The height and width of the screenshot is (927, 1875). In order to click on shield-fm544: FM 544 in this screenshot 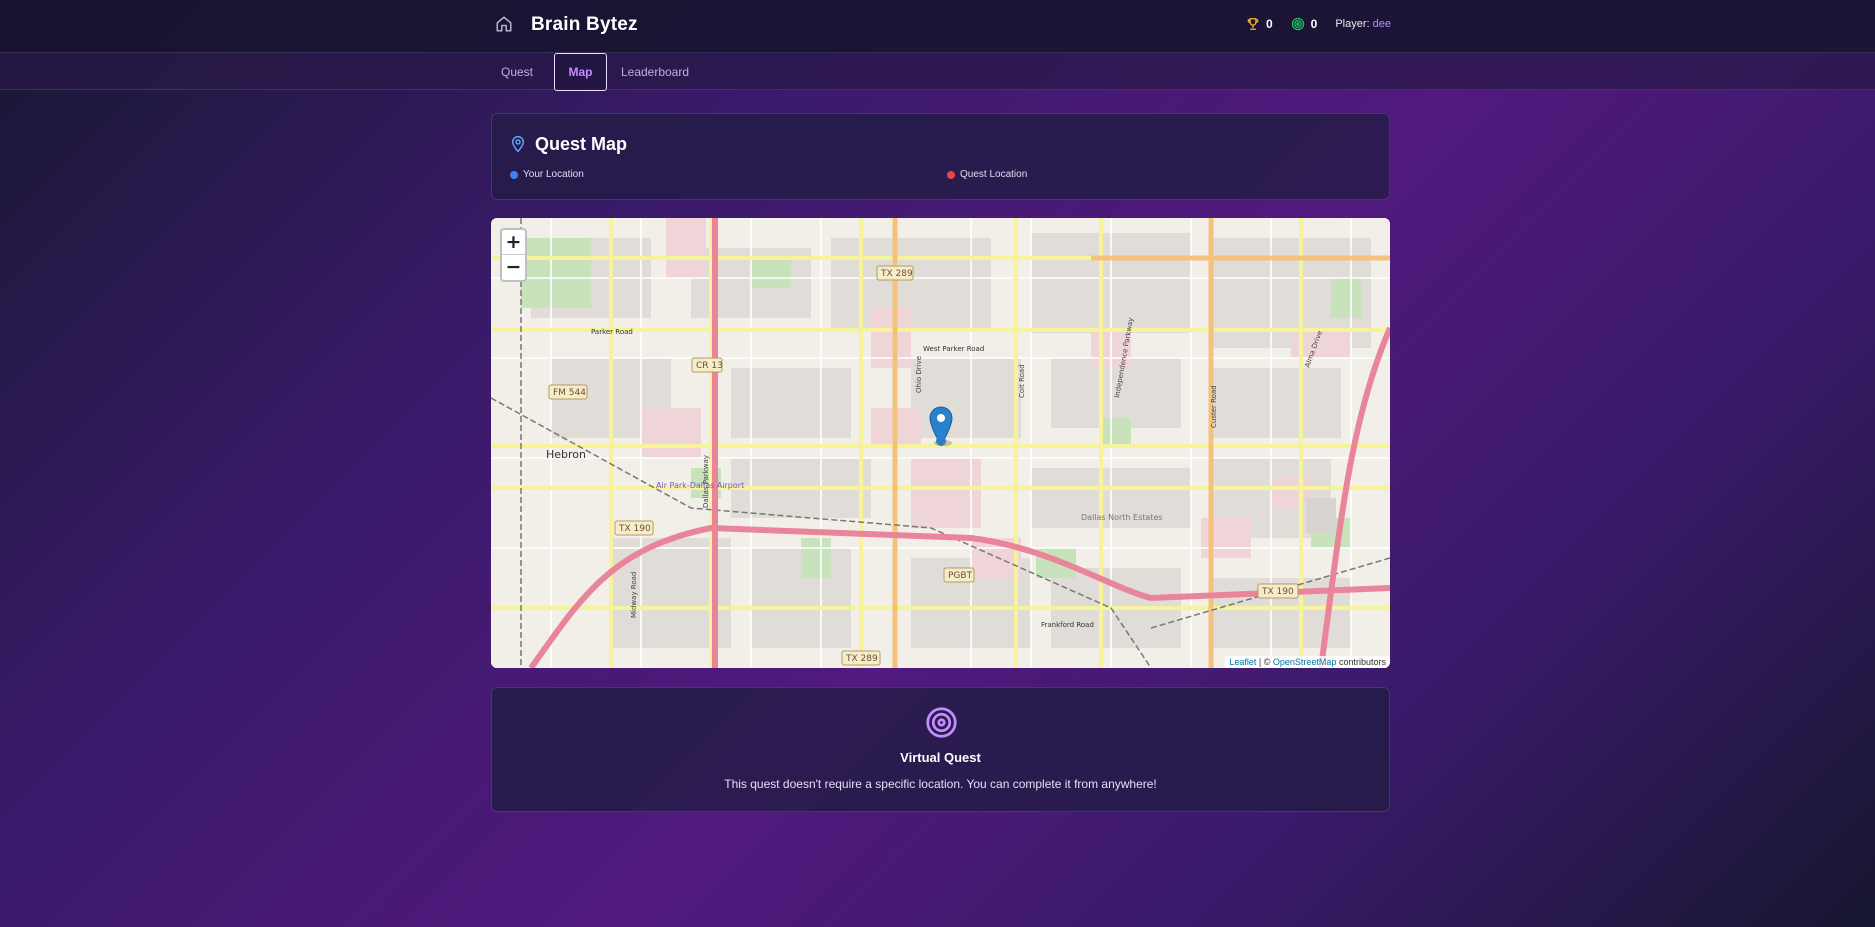, I will do `click(569, 393)`.